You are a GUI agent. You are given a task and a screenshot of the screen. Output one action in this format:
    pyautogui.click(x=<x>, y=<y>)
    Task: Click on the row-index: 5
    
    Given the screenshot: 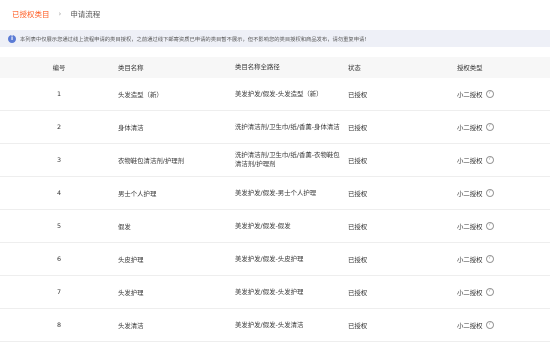 What is the action you would take?
    pyautogui.click(x=59, y=226)
    